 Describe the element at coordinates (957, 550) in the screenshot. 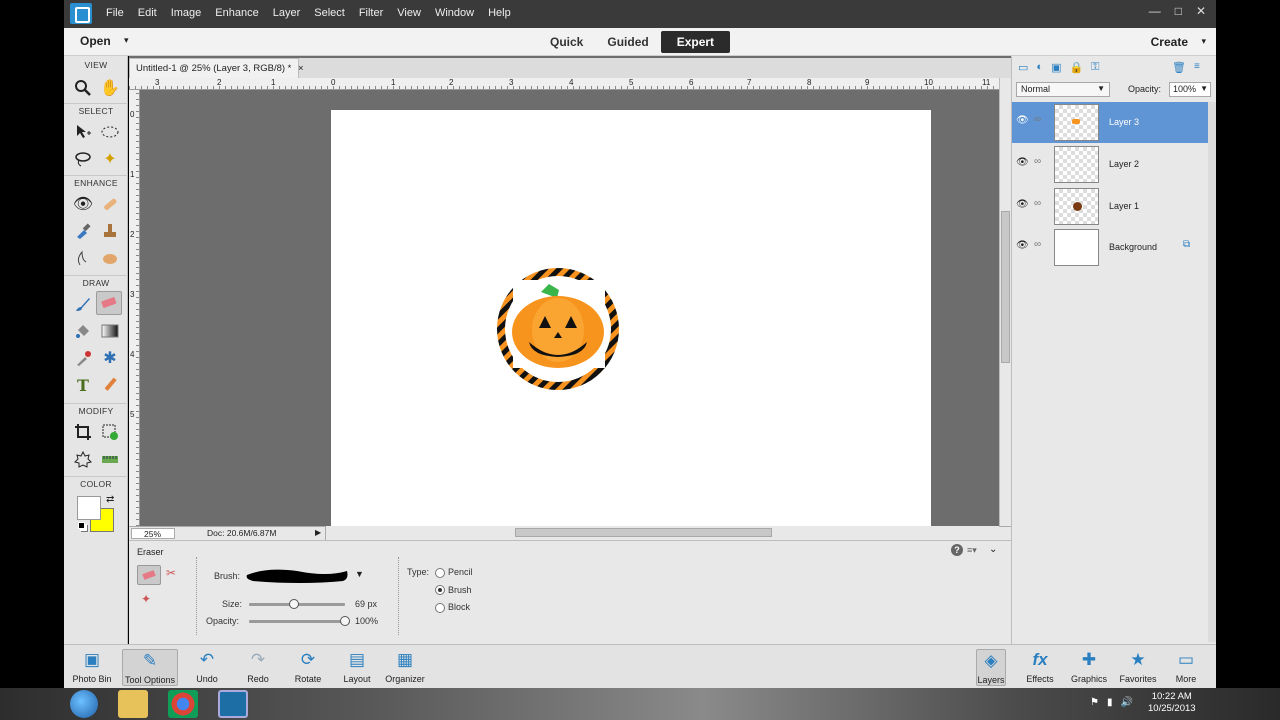

I see `help-icon: ?` at that location.